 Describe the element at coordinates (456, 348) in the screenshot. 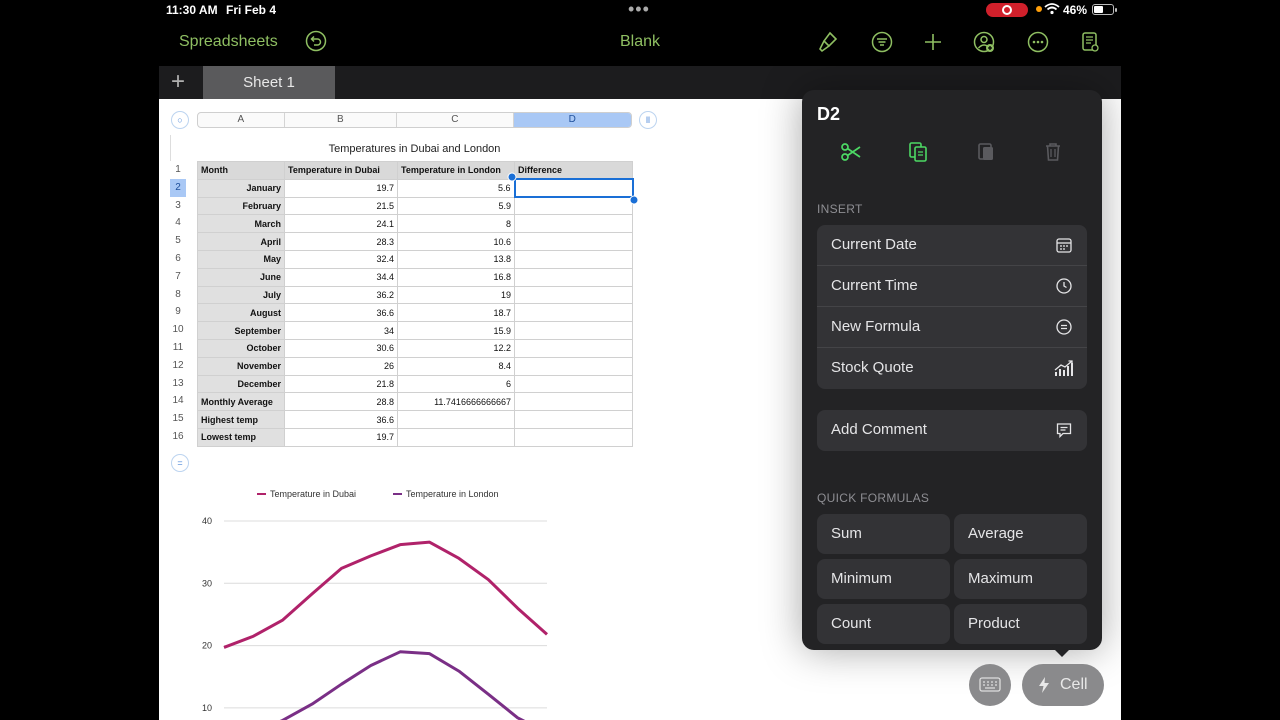

I see `table-cell: 12.2` at that location.